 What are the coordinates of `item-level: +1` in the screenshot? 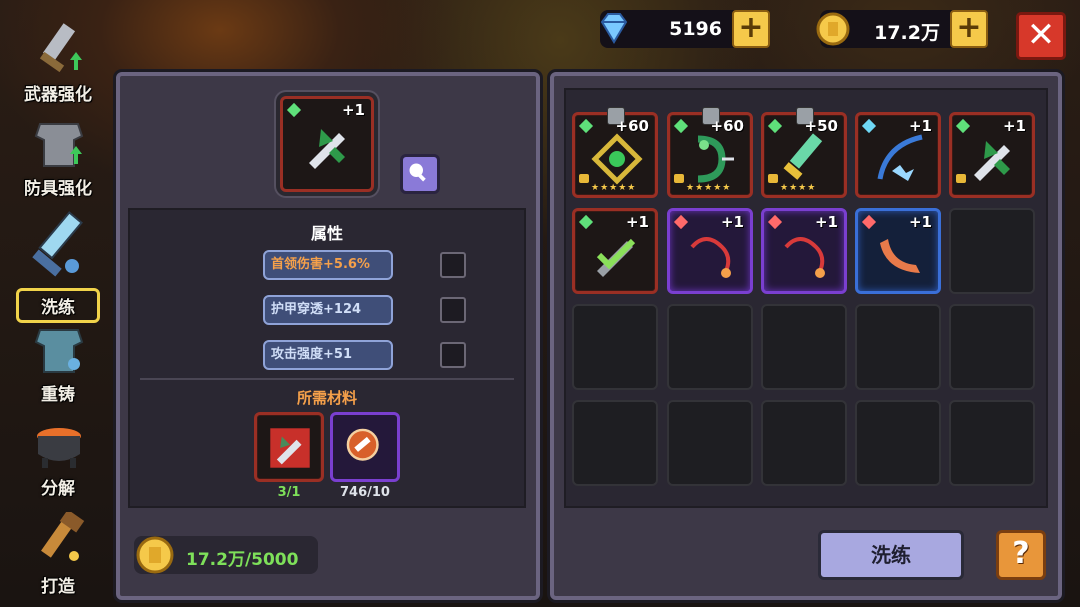 It's located at (353, 110).